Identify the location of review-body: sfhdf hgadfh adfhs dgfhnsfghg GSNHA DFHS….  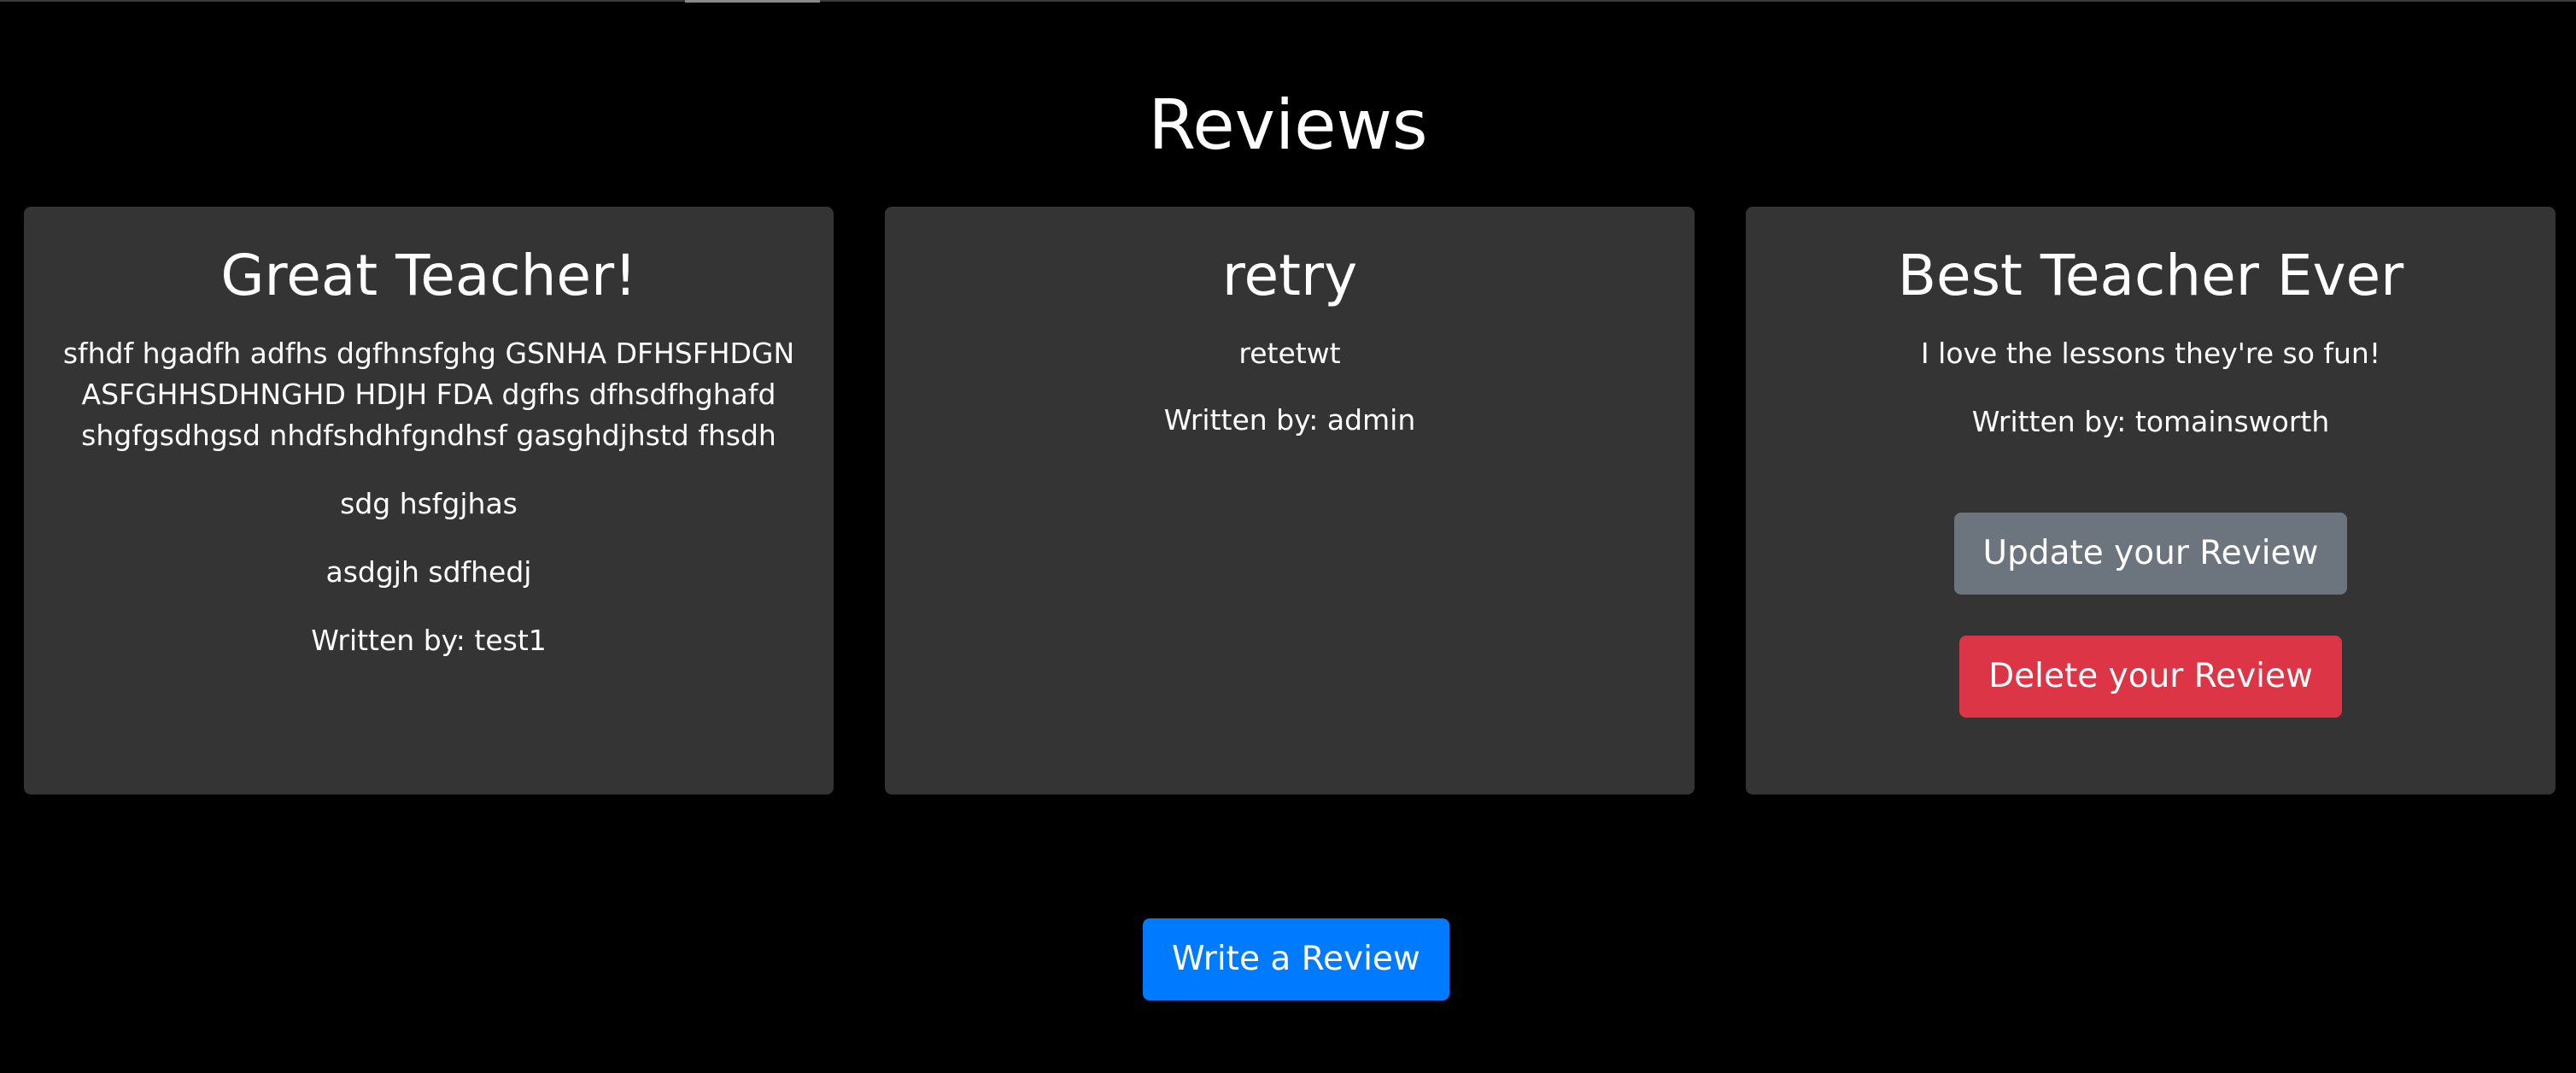
(428, 394).